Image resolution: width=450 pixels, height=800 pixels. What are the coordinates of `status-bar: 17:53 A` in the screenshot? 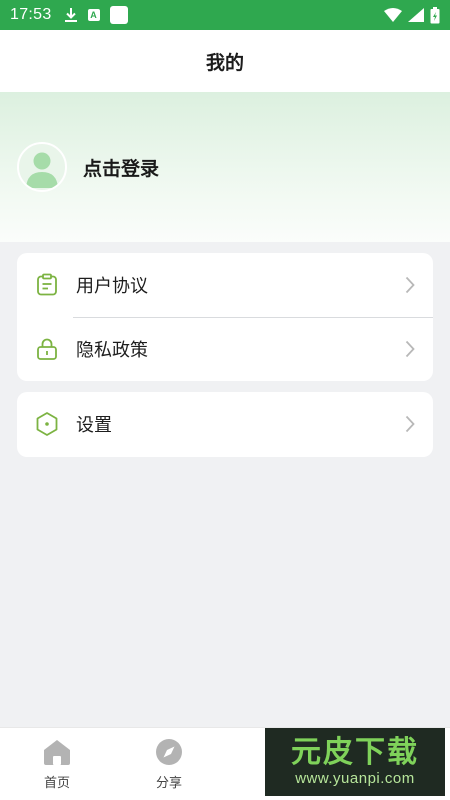 It's located at (225, 15).